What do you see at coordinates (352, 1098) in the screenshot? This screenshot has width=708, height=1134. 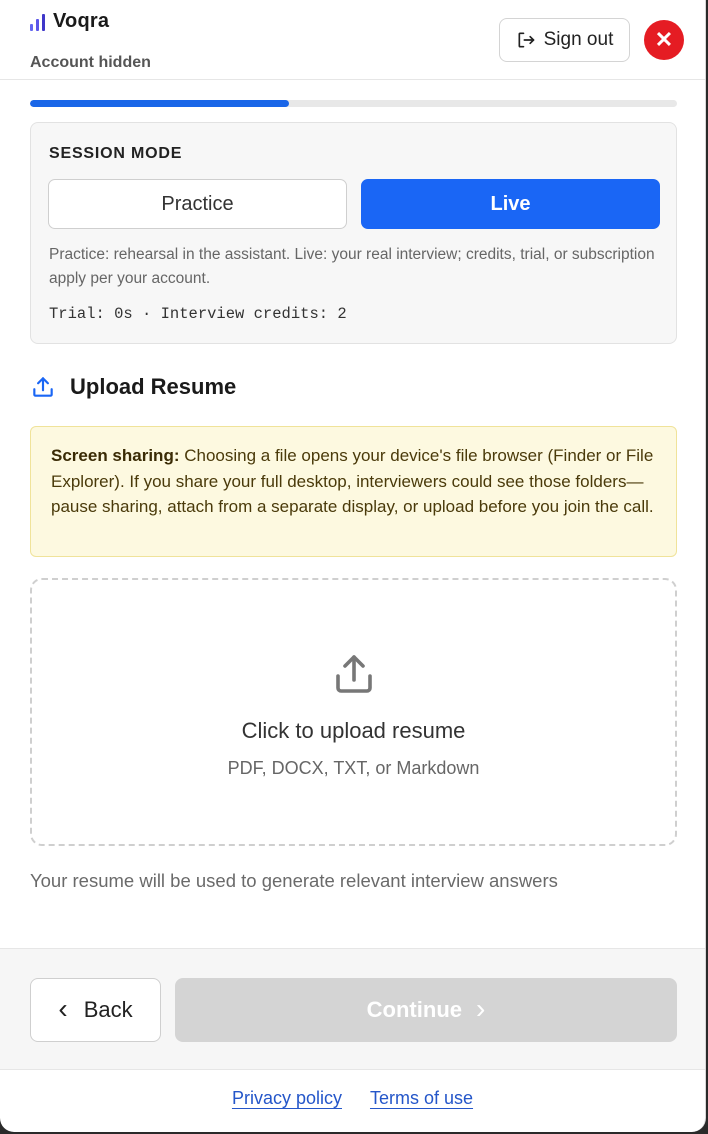 I see `footer-links: Privacy policy Terms of use` at bounding box center [352, 1098].